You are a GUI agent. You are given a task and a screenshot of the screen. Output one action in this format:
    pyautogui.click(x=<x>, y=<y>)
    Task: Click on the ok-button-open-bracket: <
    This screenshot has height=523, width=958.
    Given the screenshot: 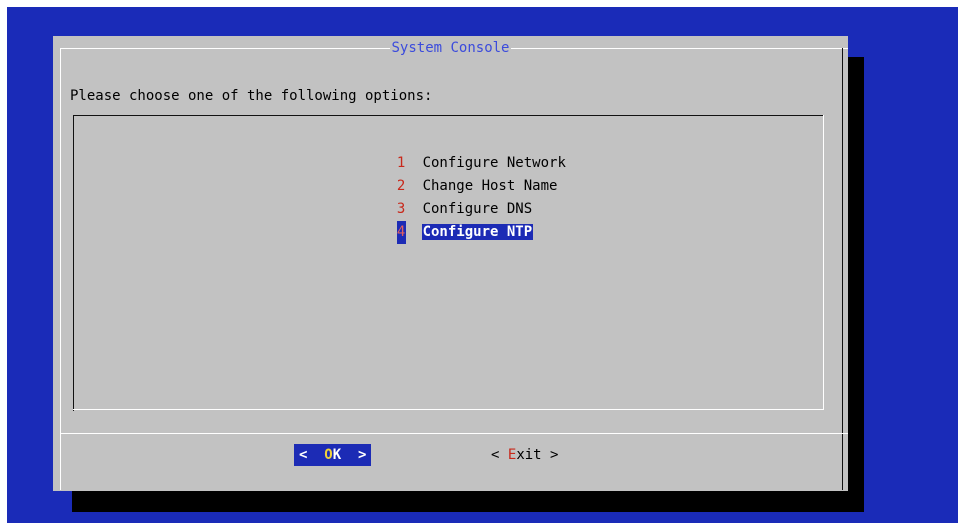 What is the action you would take?
    pyautogui.click(x=303, y=455)
    